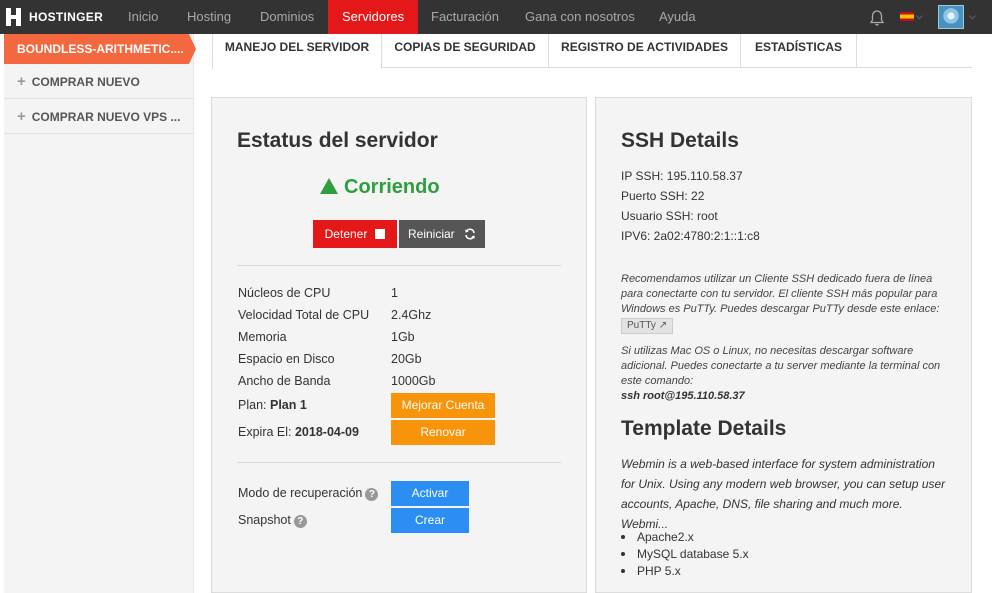 This screenshot has height=593, width=992. What do you see at coordinates (669, 216) in the screenshot?
I see `ssh-user: Usuario SSH: root` at bounding box center [669, 216].